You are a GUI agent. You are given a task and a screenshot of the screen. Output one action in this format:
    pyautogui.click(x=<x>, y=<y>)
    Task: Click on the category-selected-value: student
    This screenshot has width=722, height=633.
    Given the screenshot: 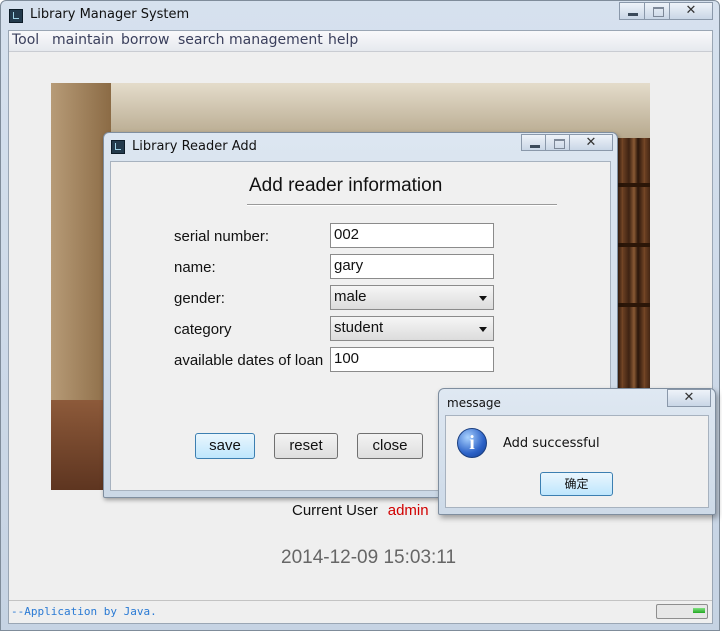 What is the action you would take?
    pyautogui.click(x=359, y=327)
    